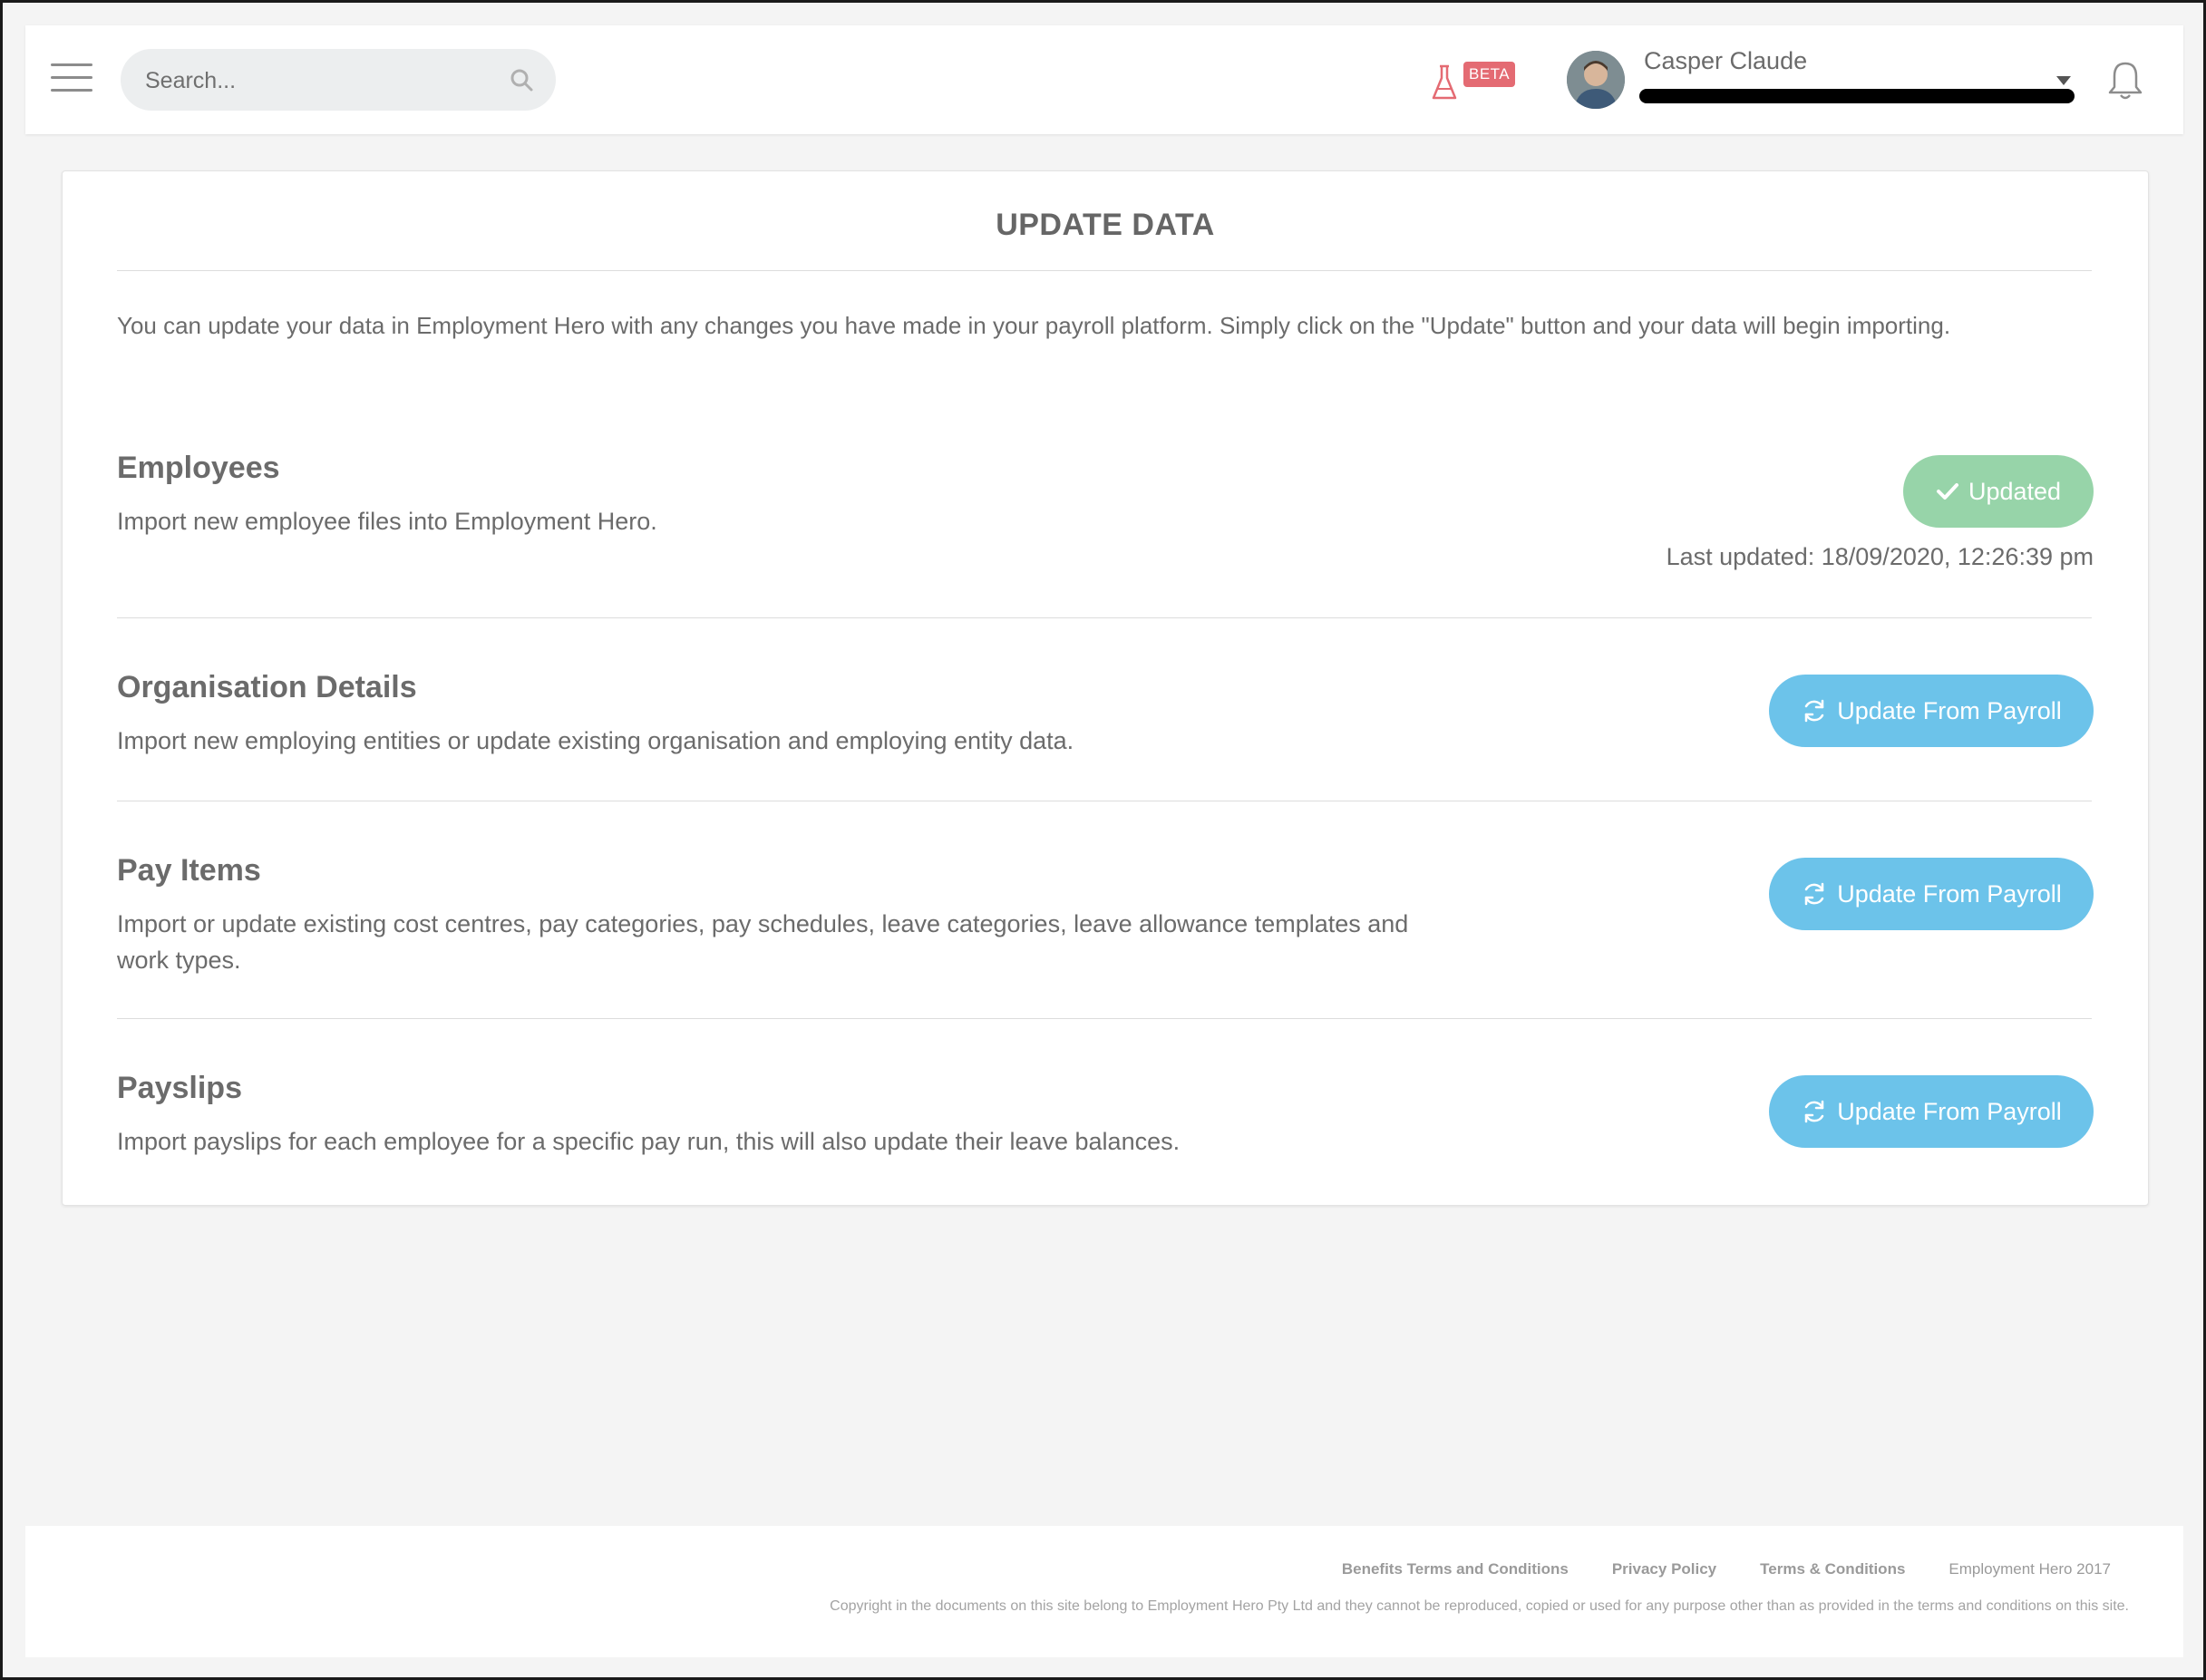 This screenshot has width=2206, height=1680. Describe the element at coordinates (179, 1088) in the screenshot. I see `section-title-payslips: Payslips` at that location.